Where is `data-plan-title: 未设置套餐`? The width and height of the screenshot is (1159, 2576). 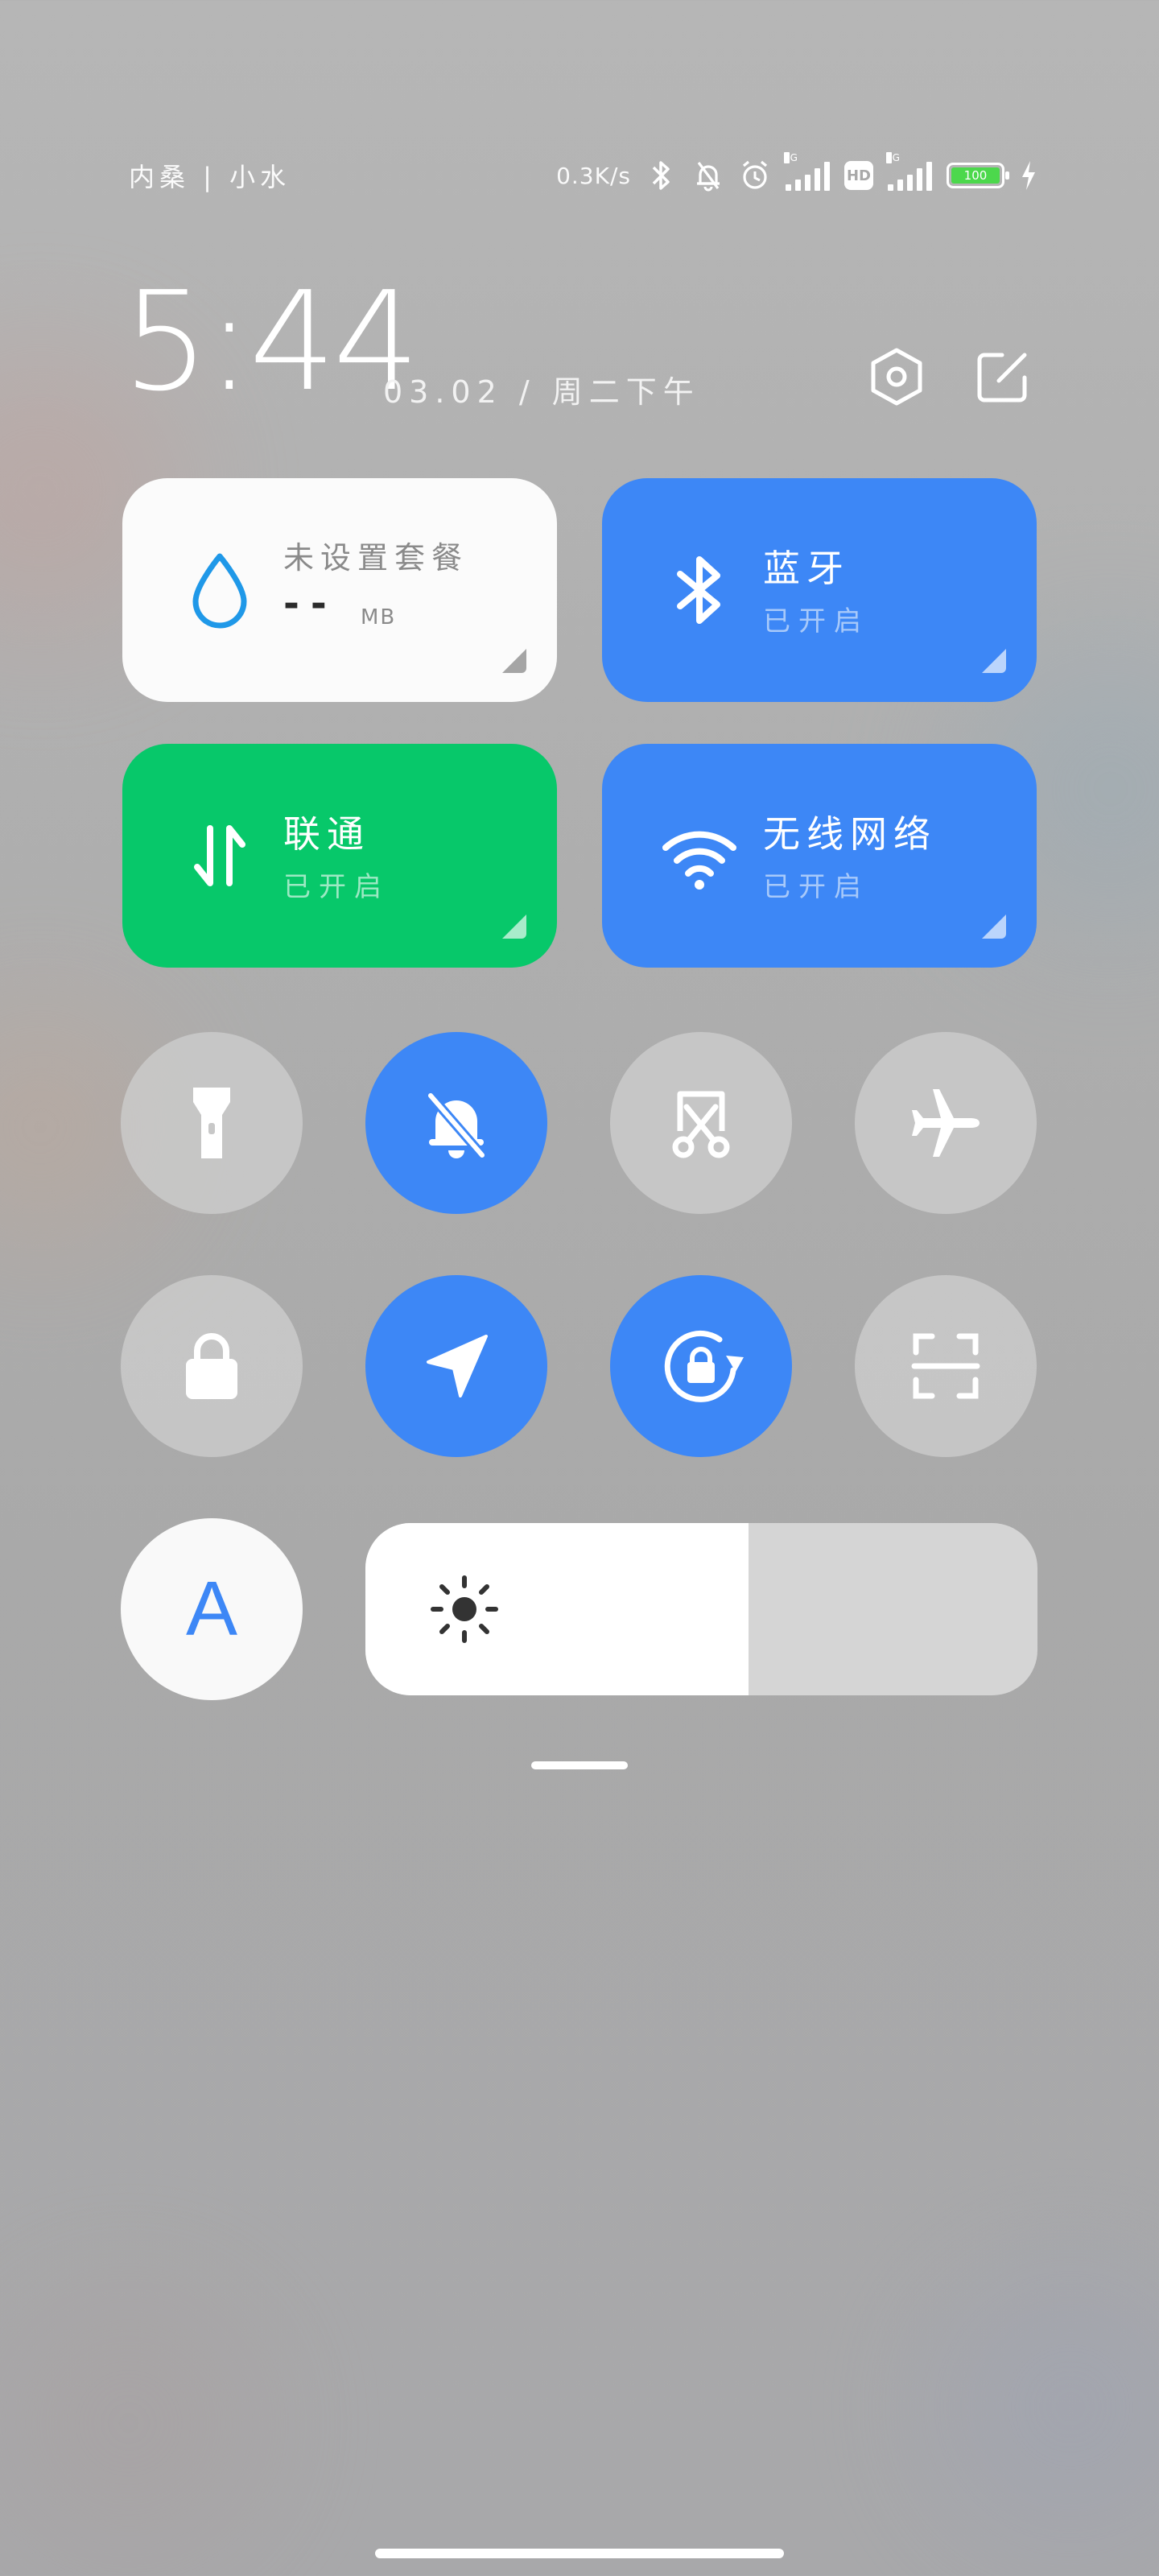
data-plan-title: 未设置套餐 is located at coordinates (376, 558).